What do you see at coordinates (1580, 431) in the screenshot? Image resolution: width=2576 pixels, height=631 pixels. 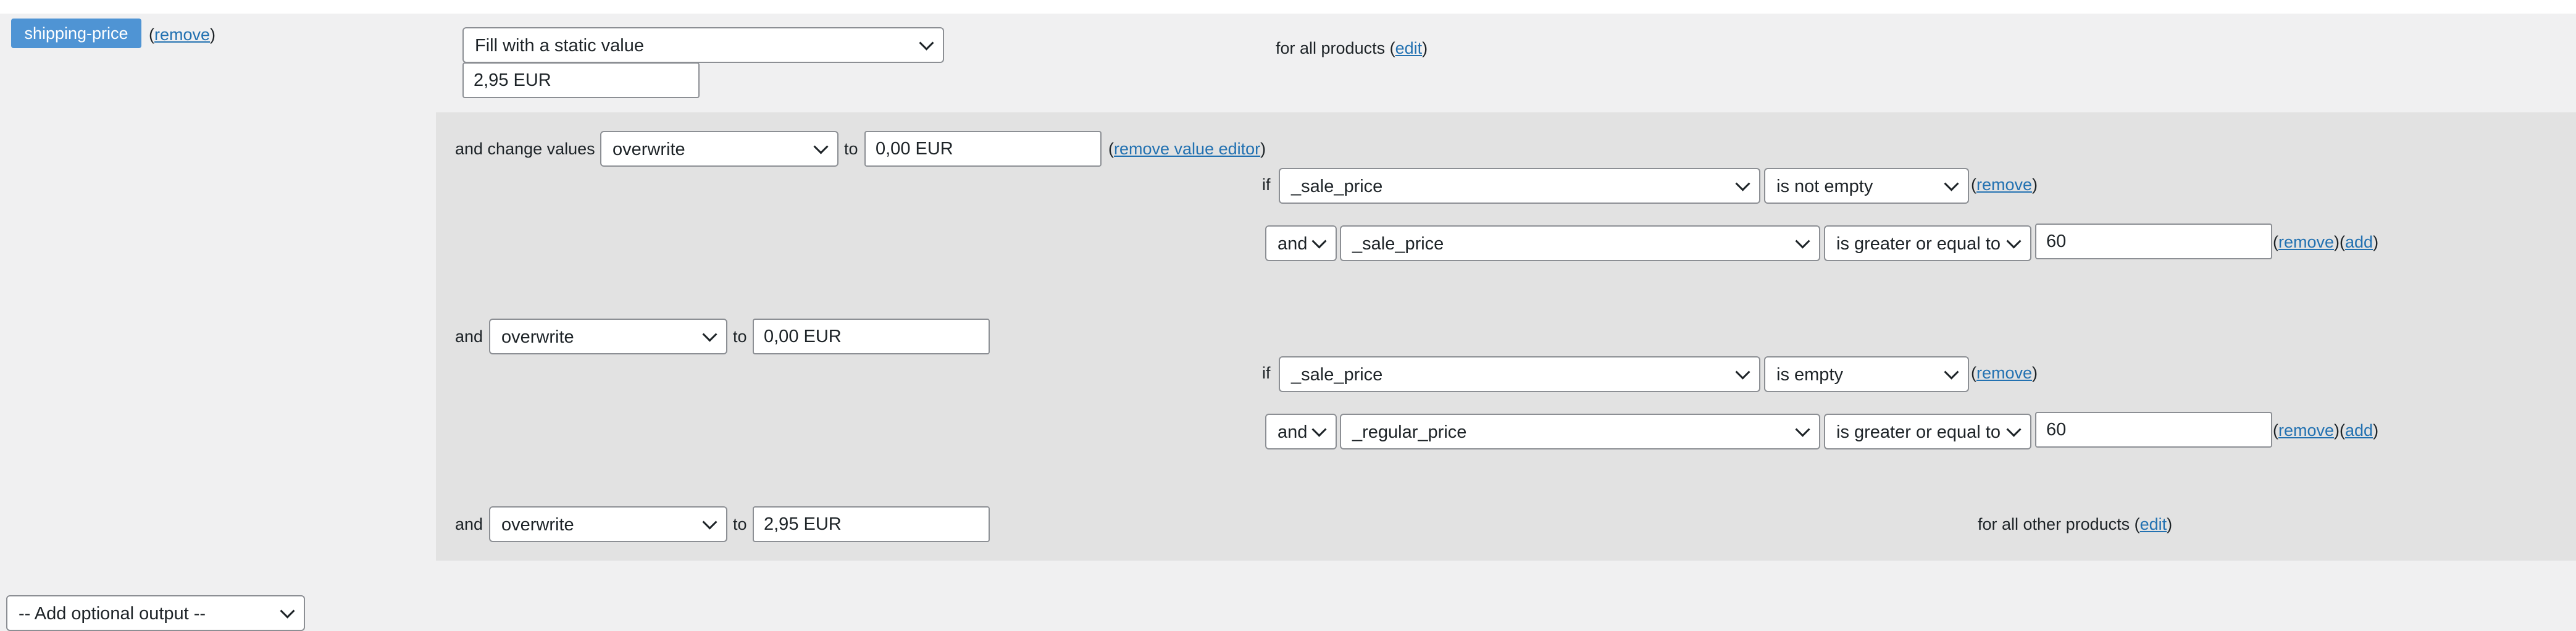 I see `rule-2-cond-2-field-select: _regular_price` at bounding box center [1580, 431].